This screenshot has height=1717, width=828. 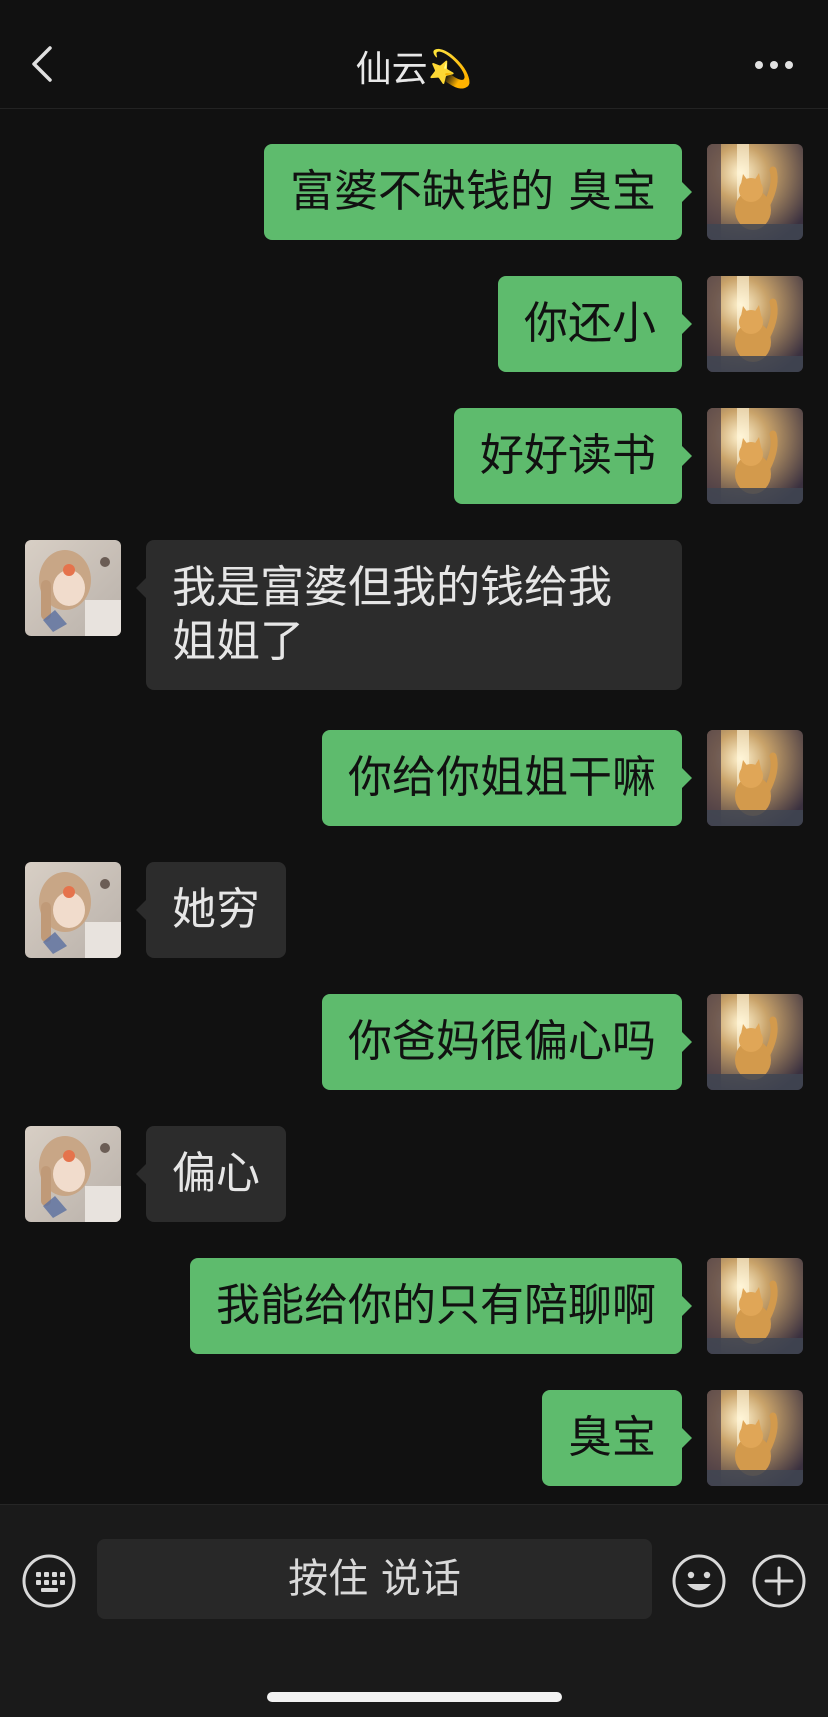 I want to click on message-bubble: 我能给你的只有陪聊啊, so click(x=441, y=1306).